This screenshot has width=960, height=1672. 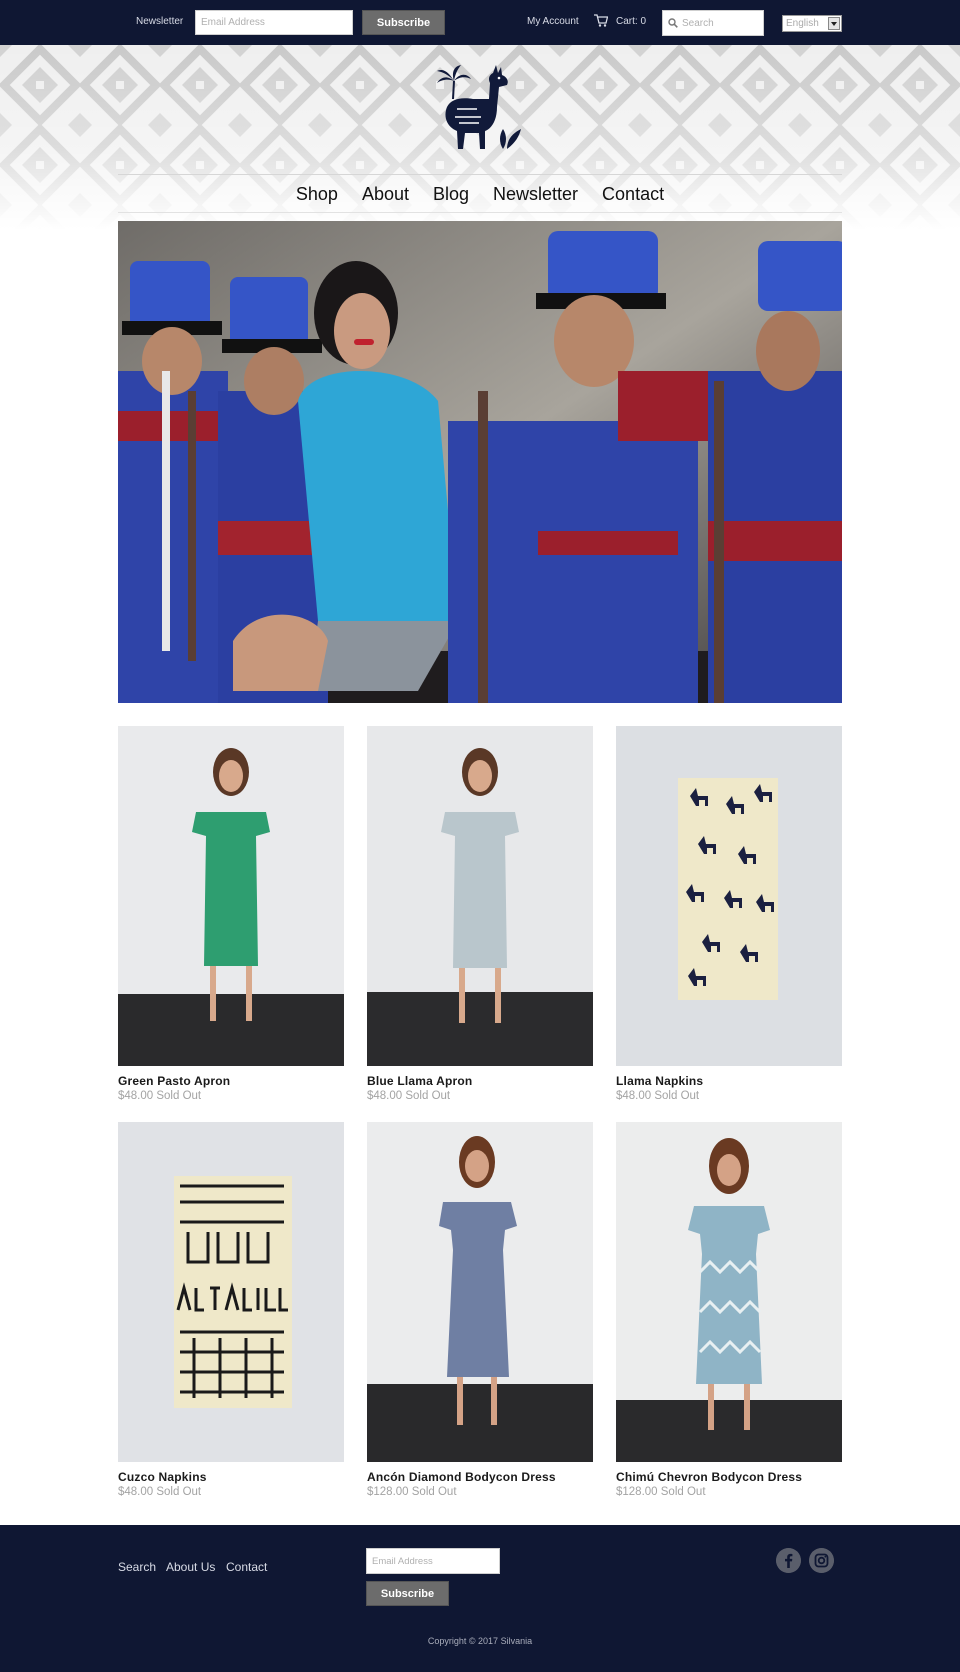 I want to click on facebook-icon, so click(x=788, y=1560).